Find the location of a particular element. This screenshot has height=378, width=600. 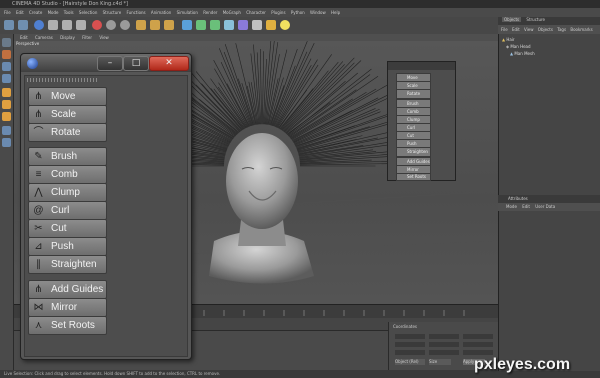

coord-z-field is located at coordinates (410, 352).